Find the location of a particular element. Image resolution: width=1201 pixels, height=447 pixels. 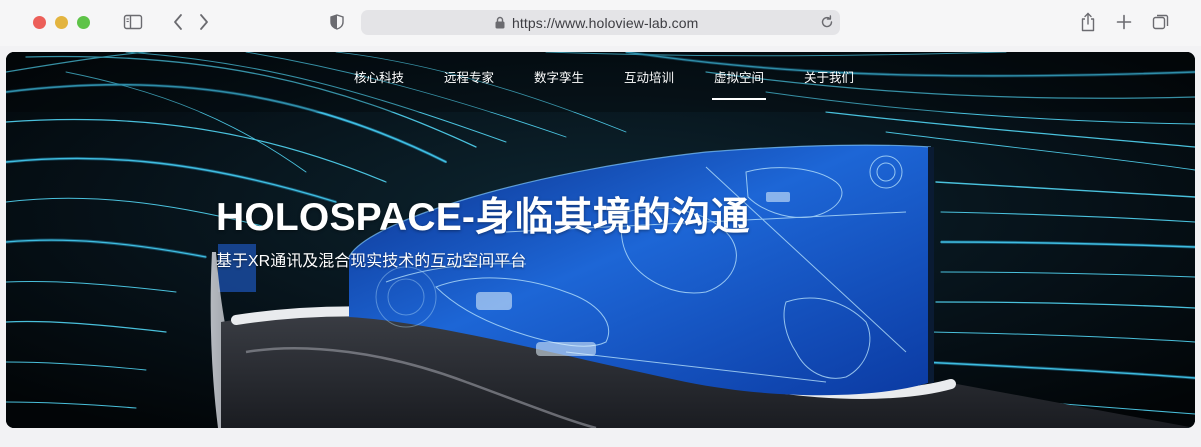

address-bar: https://www.holoview-lab.com is located at coordinates (600, 22).